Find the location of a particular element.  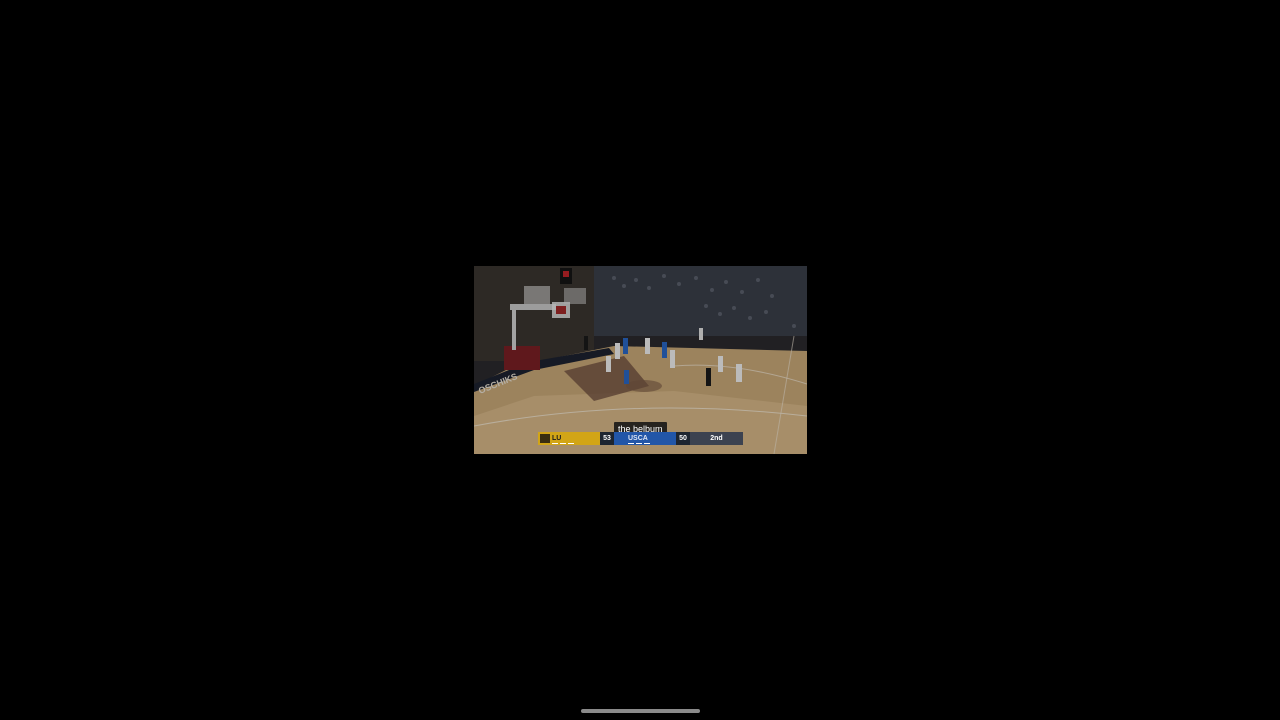

home-team-panel: LU is located at coordinates (569, 438).